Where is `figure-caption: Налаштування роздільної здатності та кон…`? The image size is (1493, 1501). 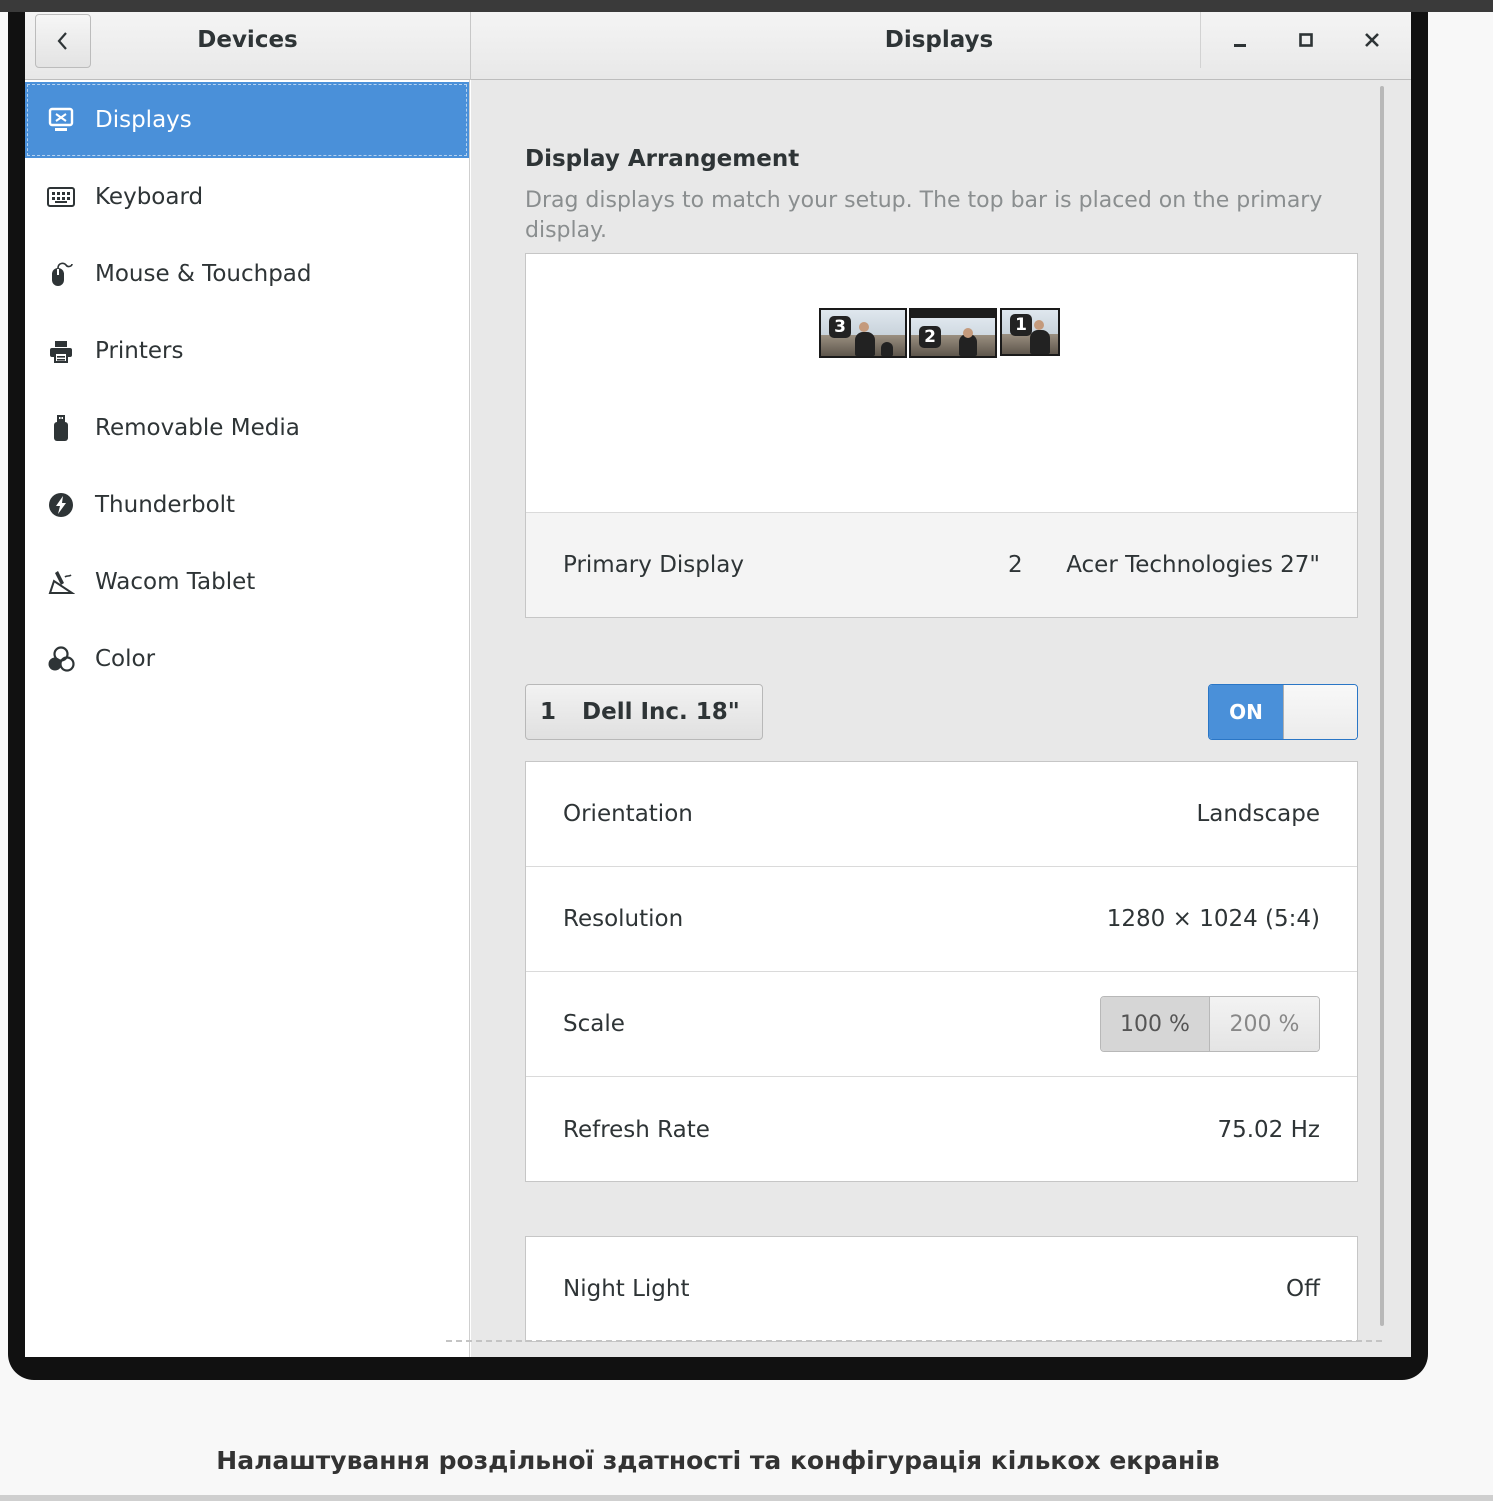 figure-caption: Налаштування роздільної здатності та кон… is located at coordinates (718, 1460).